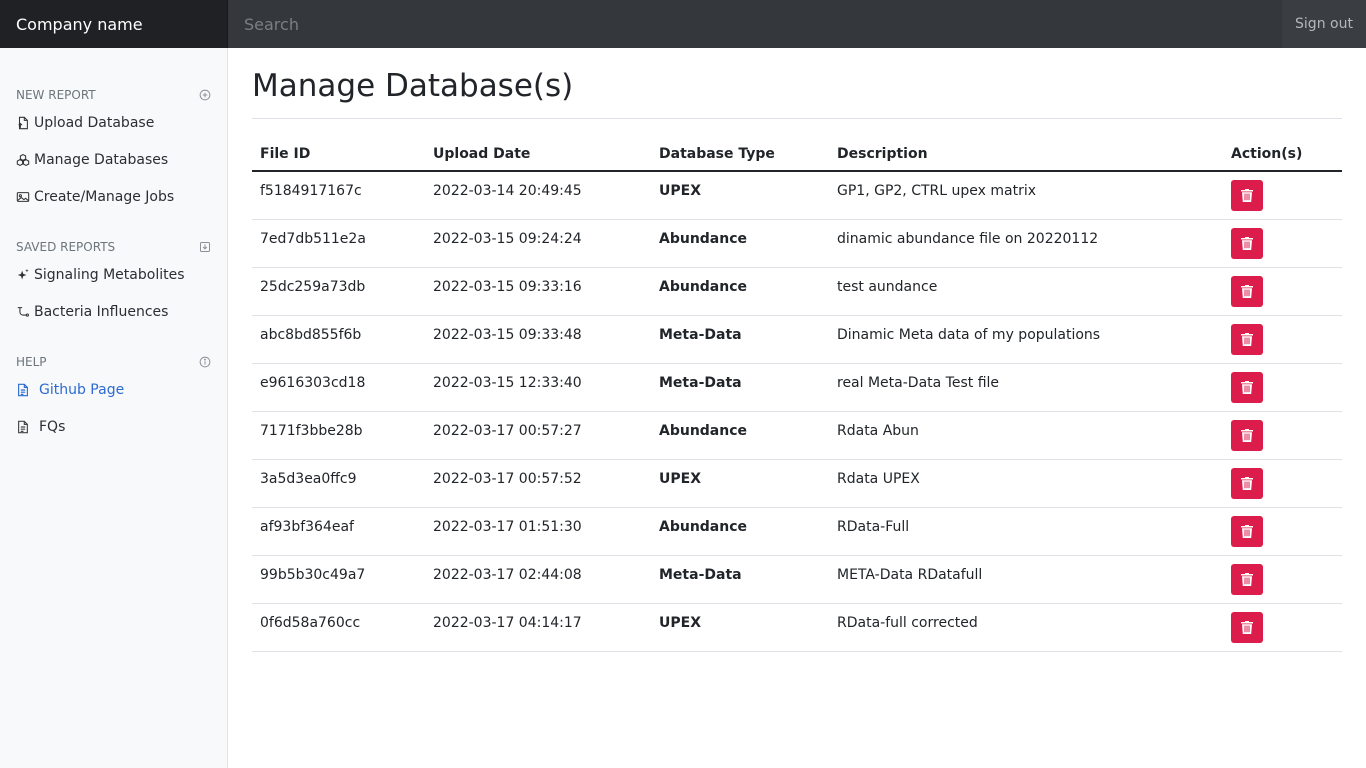  Describe the element at coordinates (538, 387) in the screenshot. I see `cell-upload-date: 2022-03-15 12:33:40` at that location.